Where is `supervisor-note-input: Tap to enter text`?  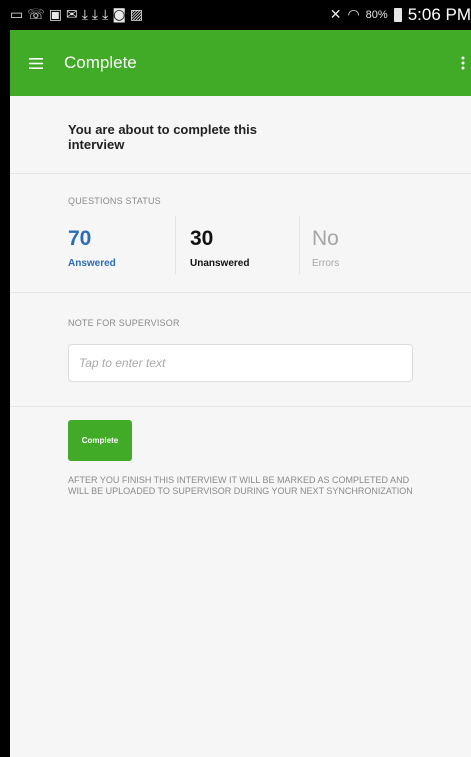
supervisor-note-input: Tap to enter text is located at coordinates (240, 363).